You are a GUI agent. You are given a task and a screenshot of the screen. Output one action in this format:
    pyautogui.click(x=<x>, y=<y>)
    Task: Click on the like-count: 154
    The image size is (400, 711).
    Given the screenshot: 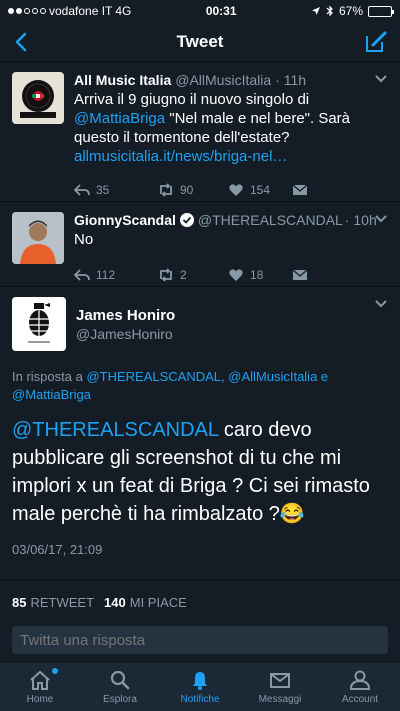 What is the action you would take?
    pyautogui.click(x=260, y=190)
    